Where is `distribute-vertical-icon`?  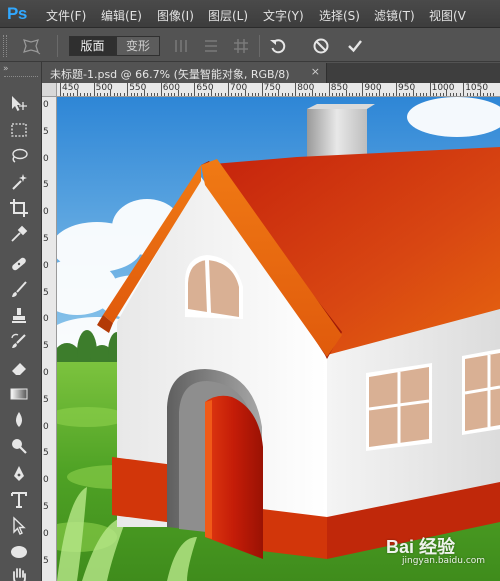
distribute-vertical-icon is located at coordinates (181, 46).